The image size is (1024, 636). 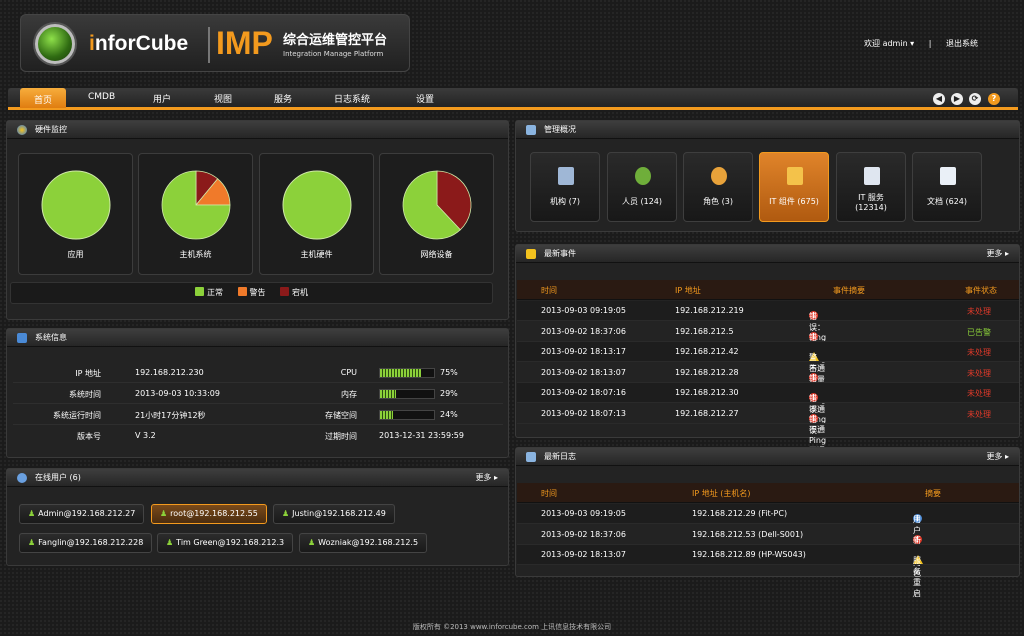 I want to click on overview-roles: 角色 (3), so click(x=718, y=187).